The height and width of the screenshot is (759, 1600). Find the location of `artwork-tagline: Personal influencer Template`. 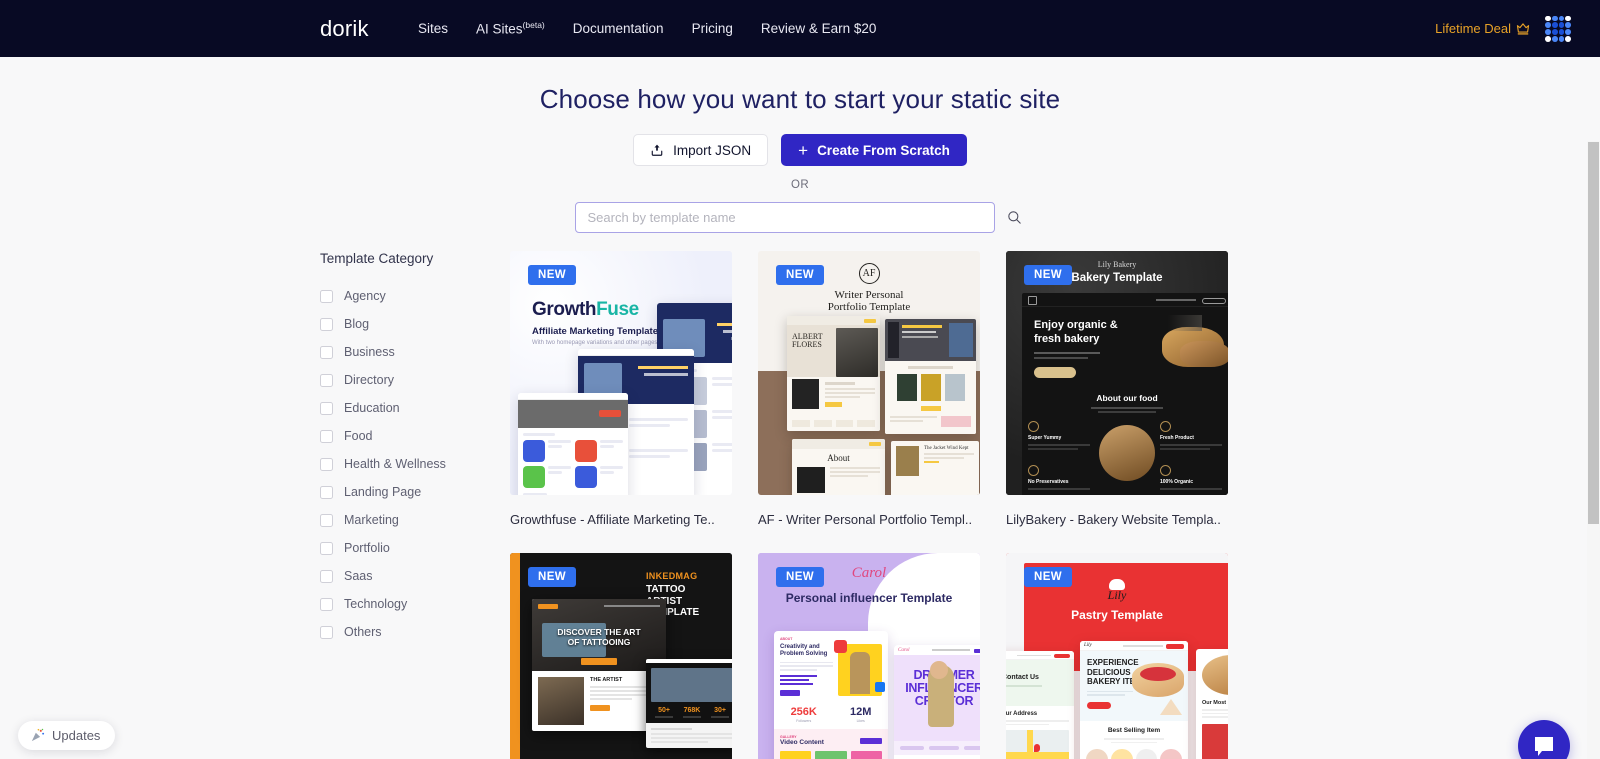

artwork-tagline: Personal influencer Template is located at coordinates (869, 598).